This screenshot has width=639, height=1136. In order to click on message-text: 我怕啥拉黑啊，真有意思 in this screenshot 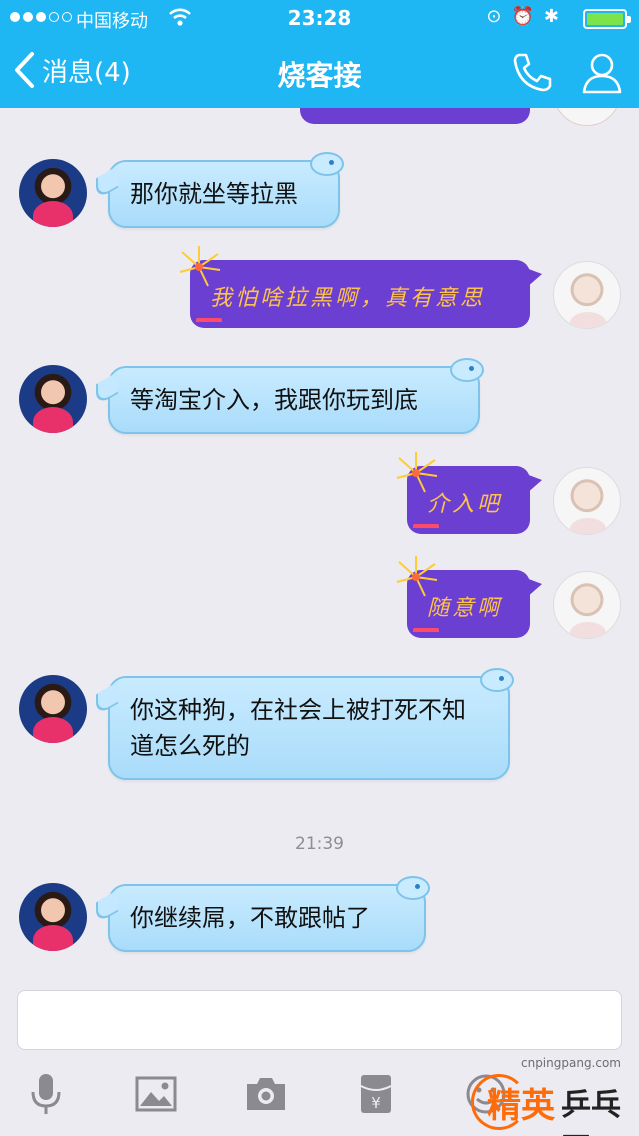, I will do `click(348, 298)`.